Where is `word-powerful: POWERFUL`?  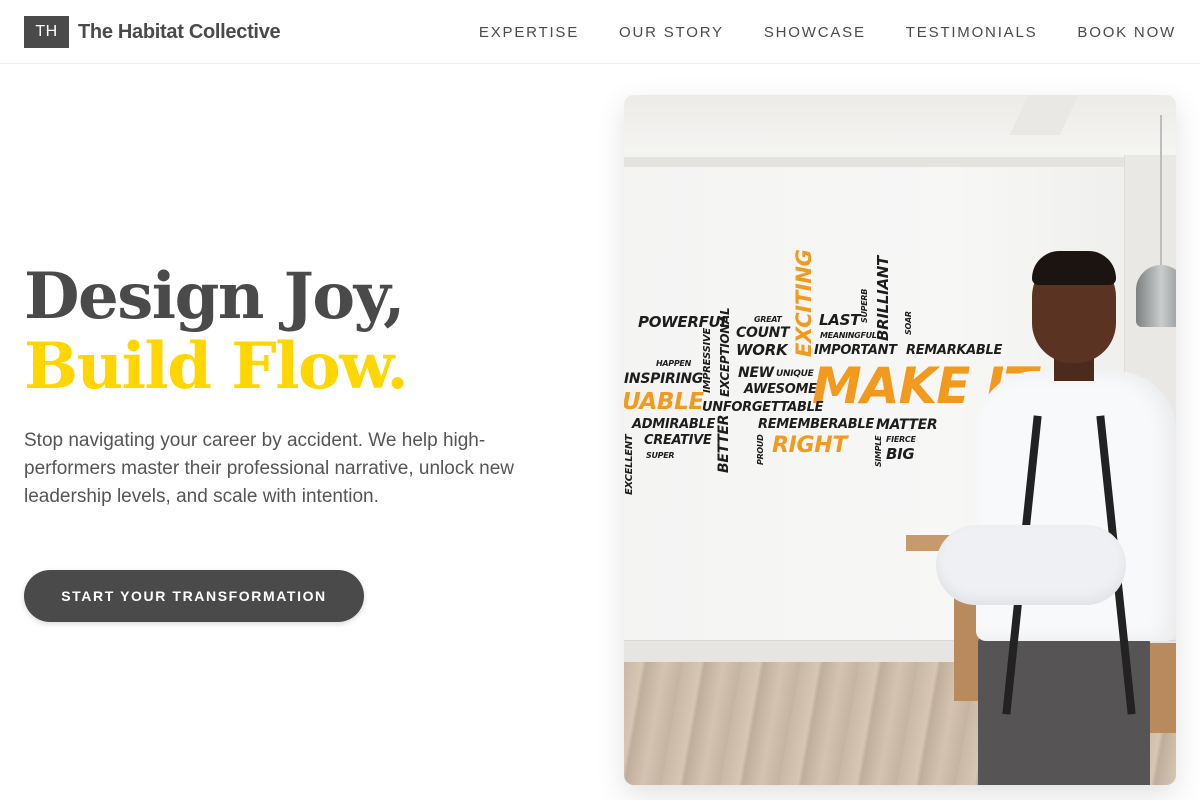 word-powerful: POWERFUL is located at coordinates (684, 322).